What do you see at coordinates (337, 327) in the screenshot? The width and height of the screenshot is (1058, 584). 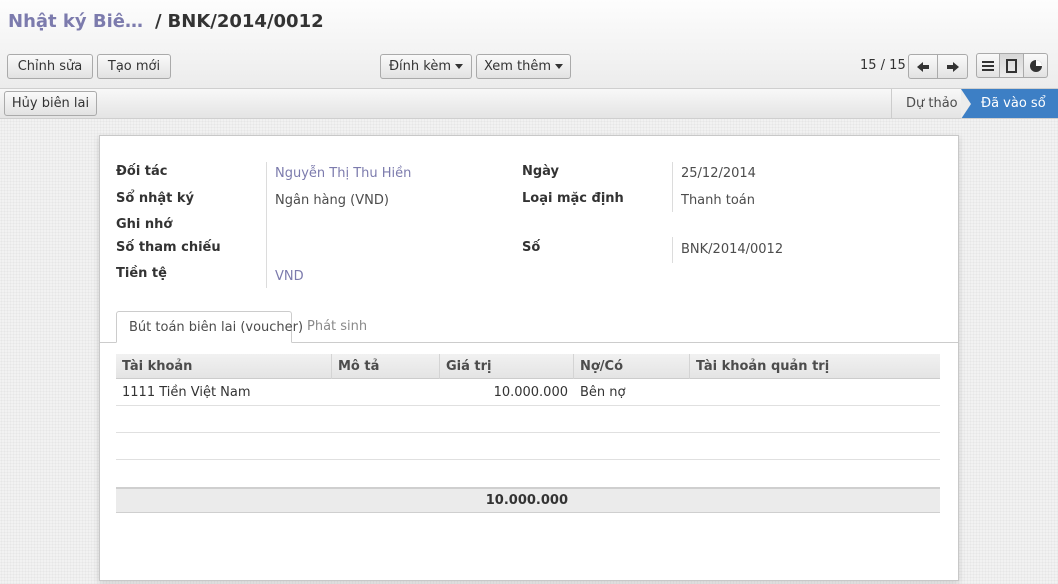 I see `tab-journal-items: Phát sinh` at bounding box center [337, 327].